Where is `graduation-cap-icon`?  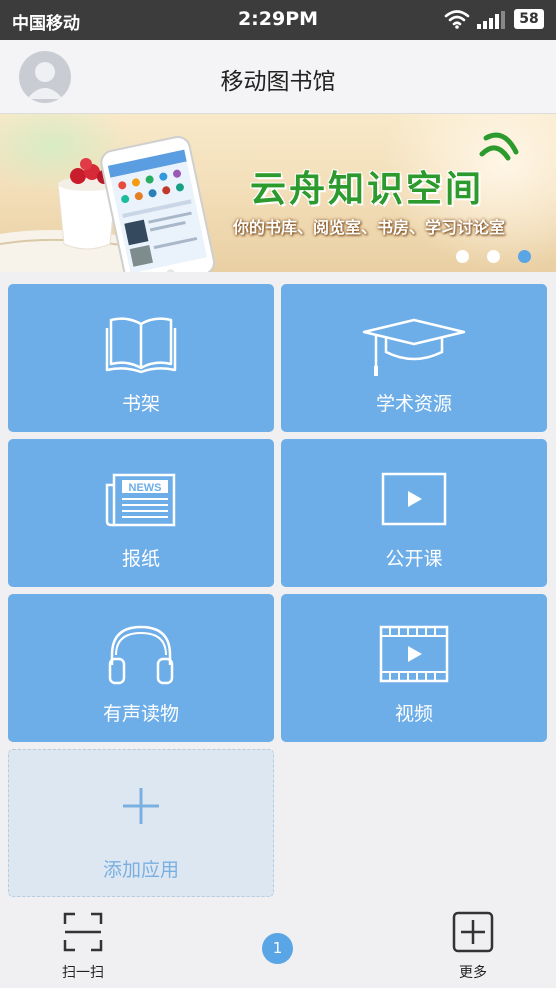
graduation-cap-icon is located at coordinates (414, 347).